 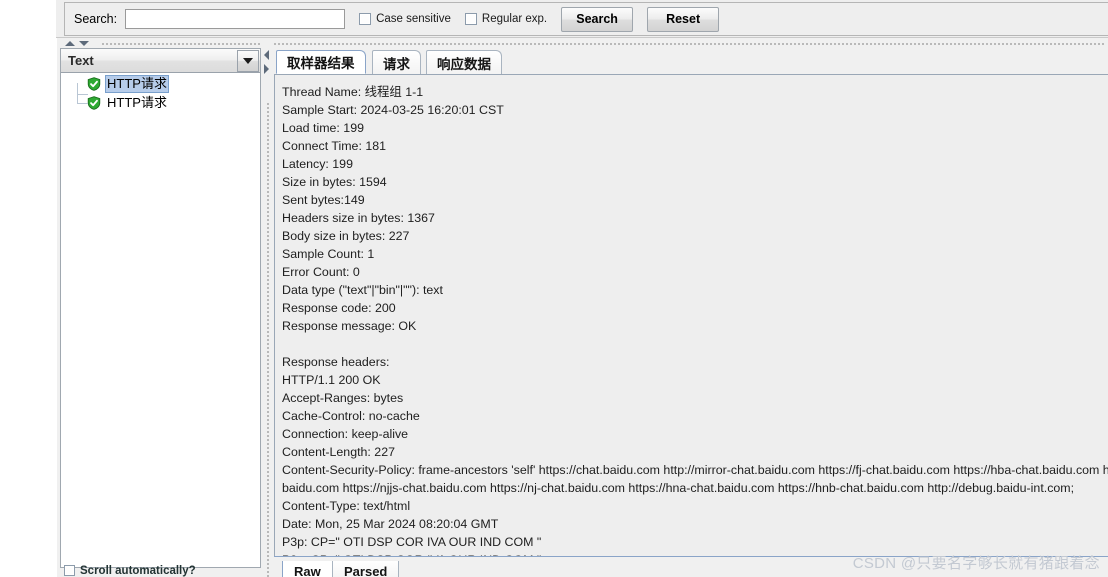 I want to click on raw-parsed-tabstrip: Raw Parsed, so click(x=691, y=566).